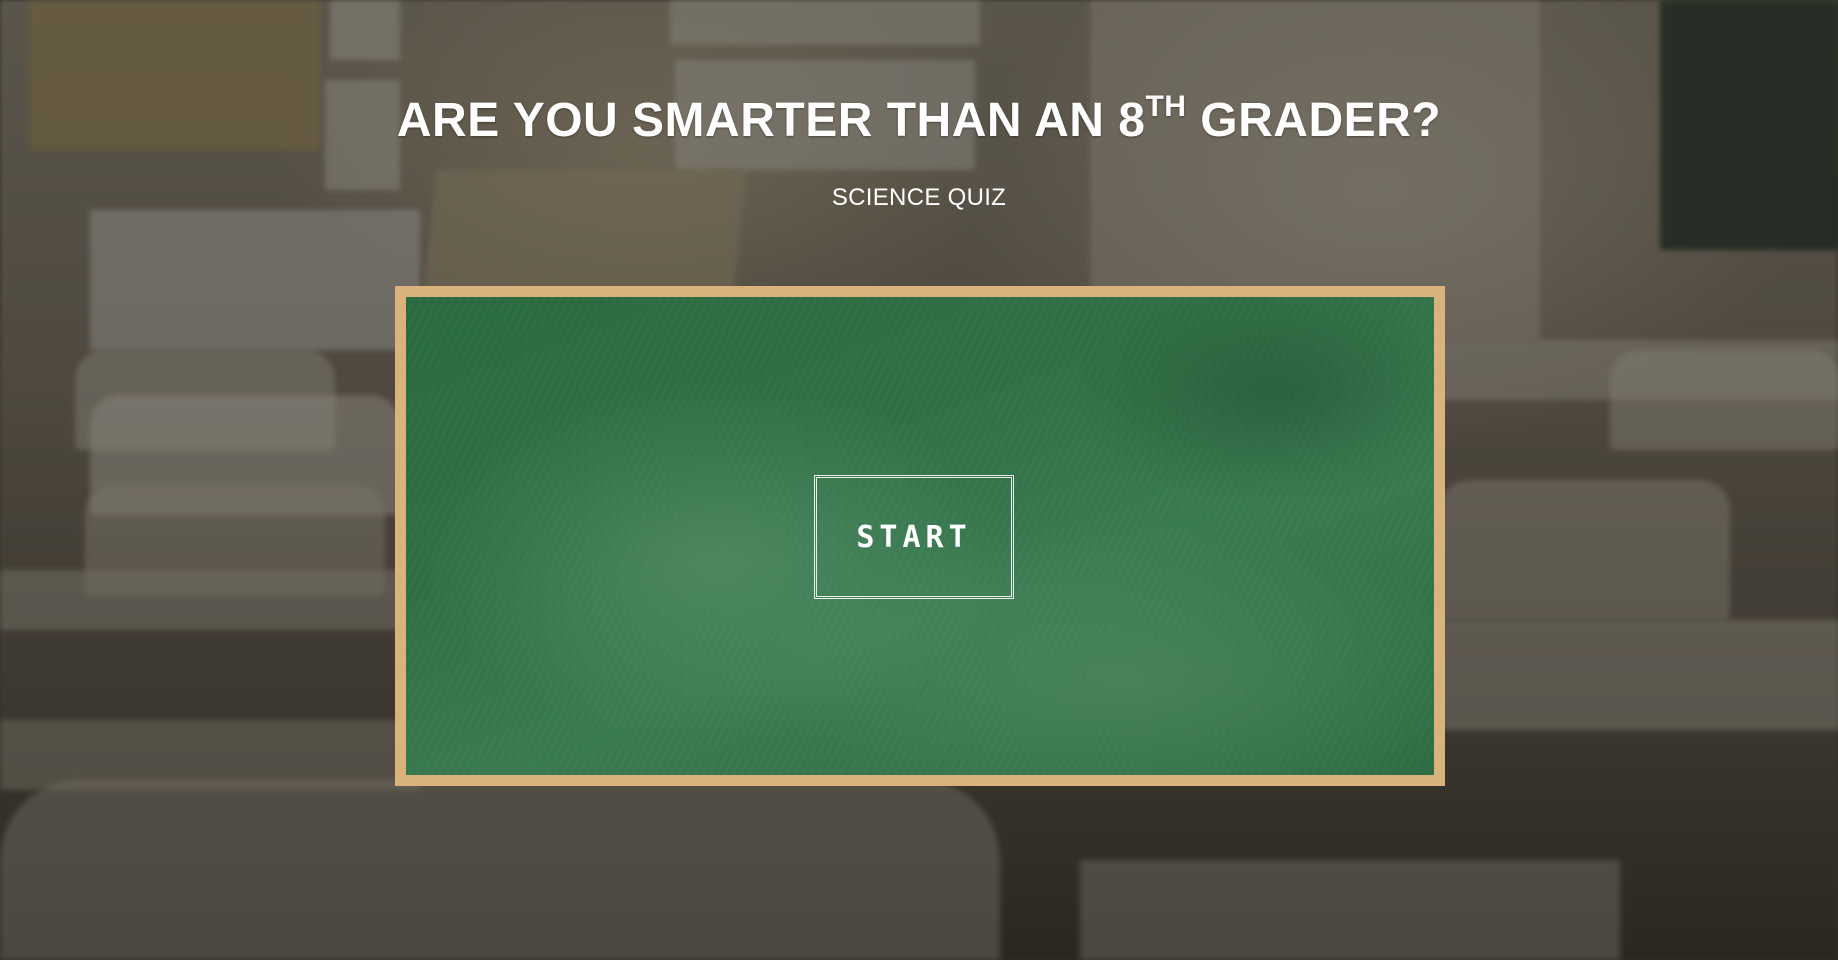  Describe the element at coordinates (914, 537) in the screenshot. I see `start-button: START` at that location.